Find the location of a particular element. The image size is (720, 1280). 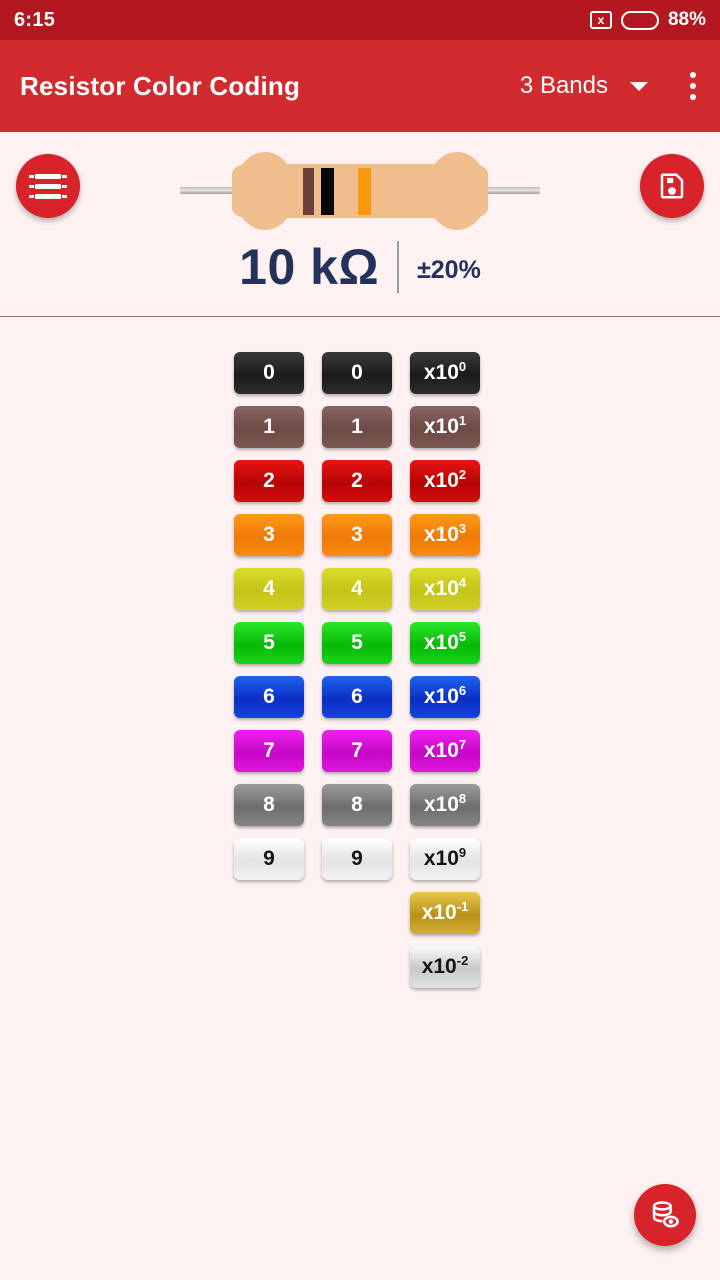

multiplier-label: x101 is located at coordinates (445, 425).